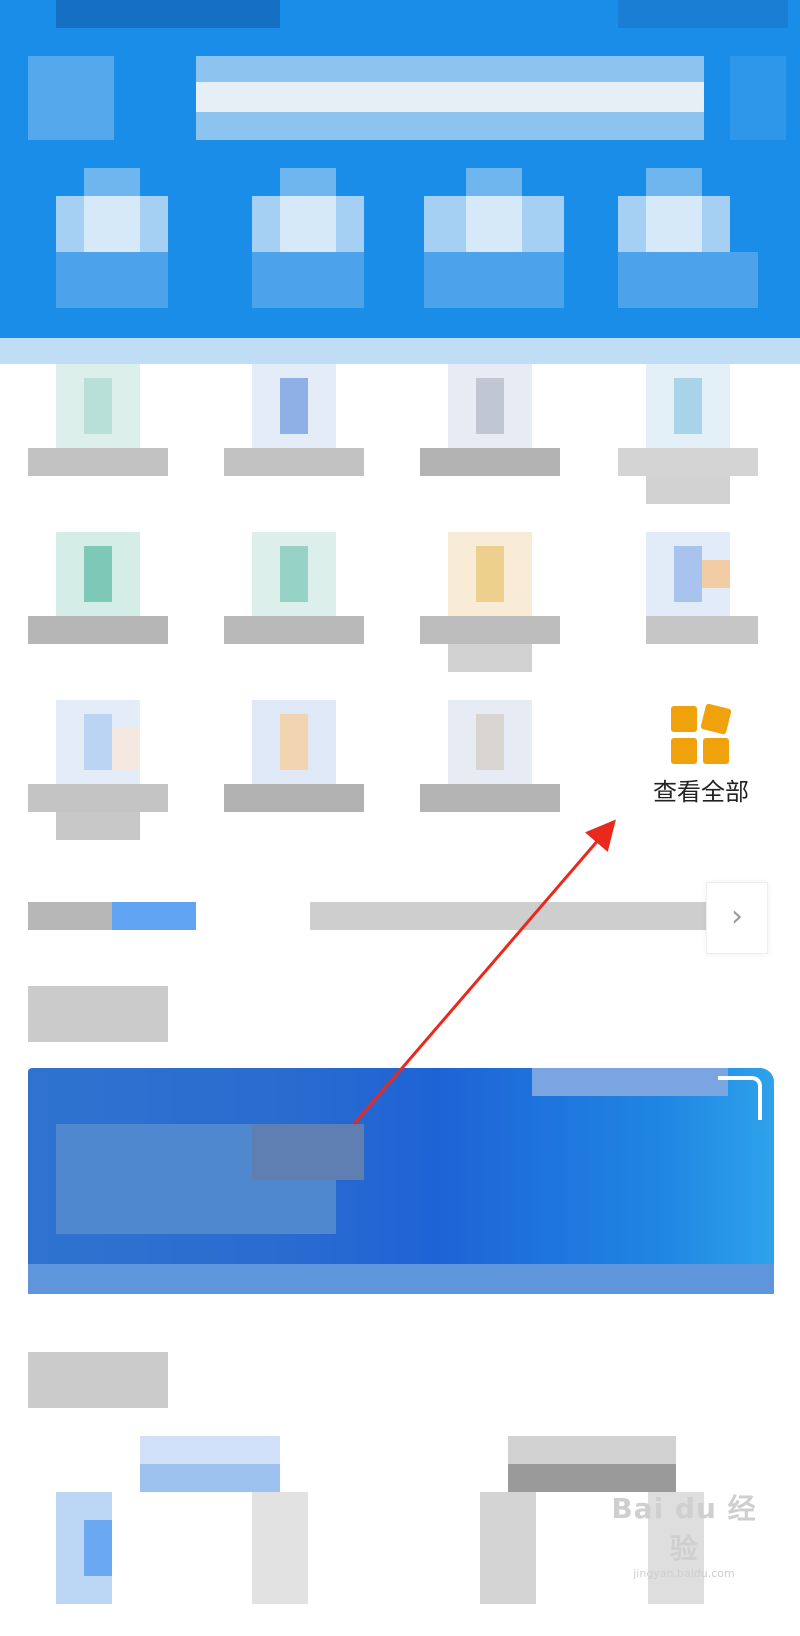 This screenshot has height=1636, width=800. I want to click on view-all-button: 查看全部, so click(701, 759).